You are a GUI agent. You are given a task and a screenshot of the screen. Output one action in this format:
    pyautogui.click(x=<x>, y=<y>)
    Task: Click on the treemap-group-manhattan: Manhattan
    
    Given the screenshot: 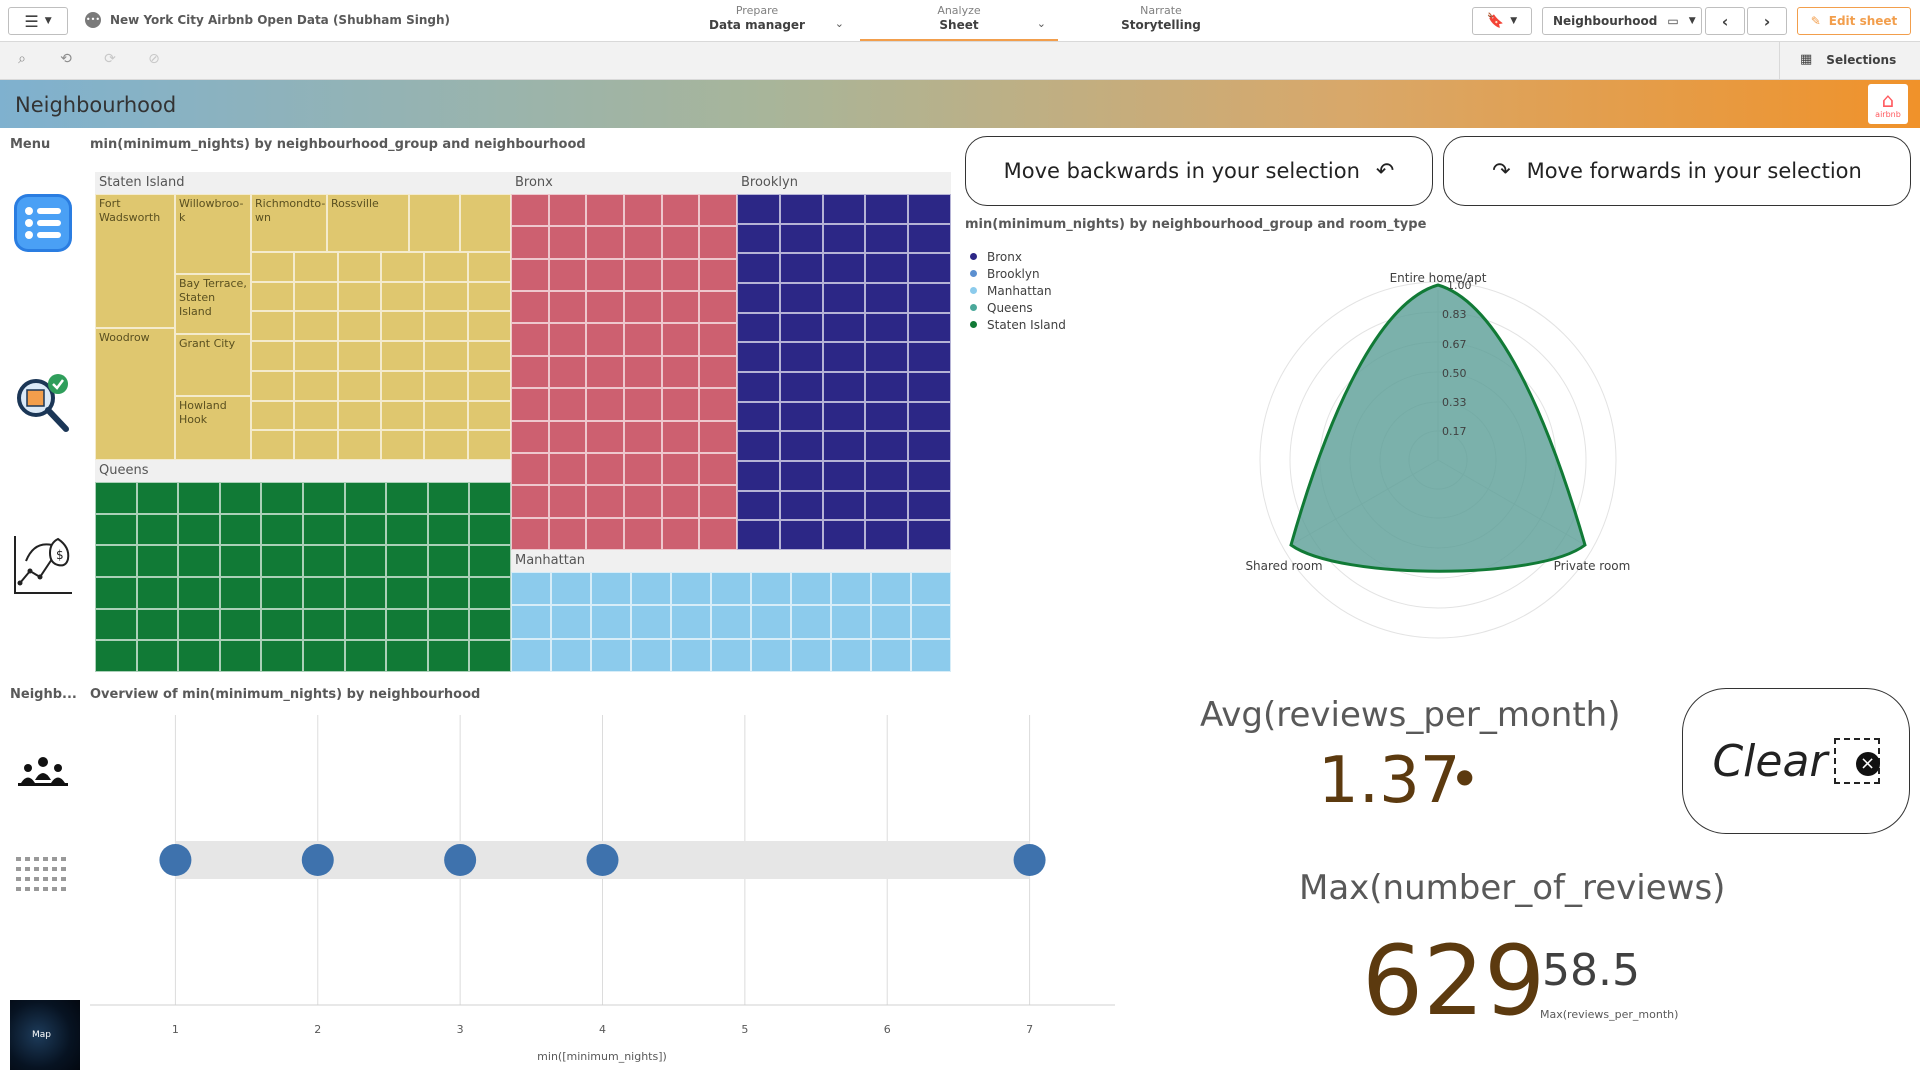 What is the action you would take?
    pyautogui.click(x=731, y=611)
    